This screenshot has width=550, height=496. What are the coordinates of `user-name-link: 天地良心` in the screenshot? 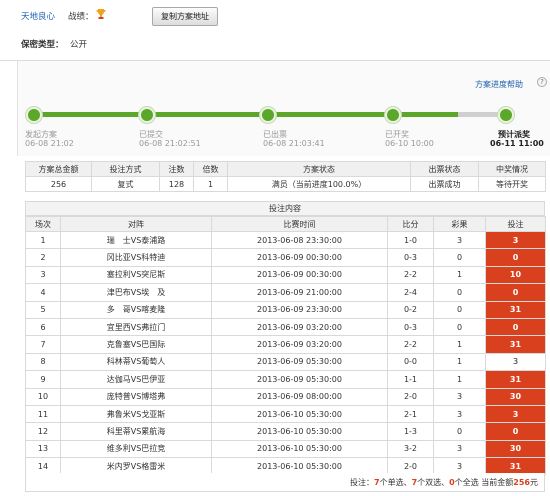 It's located at (38, 16).